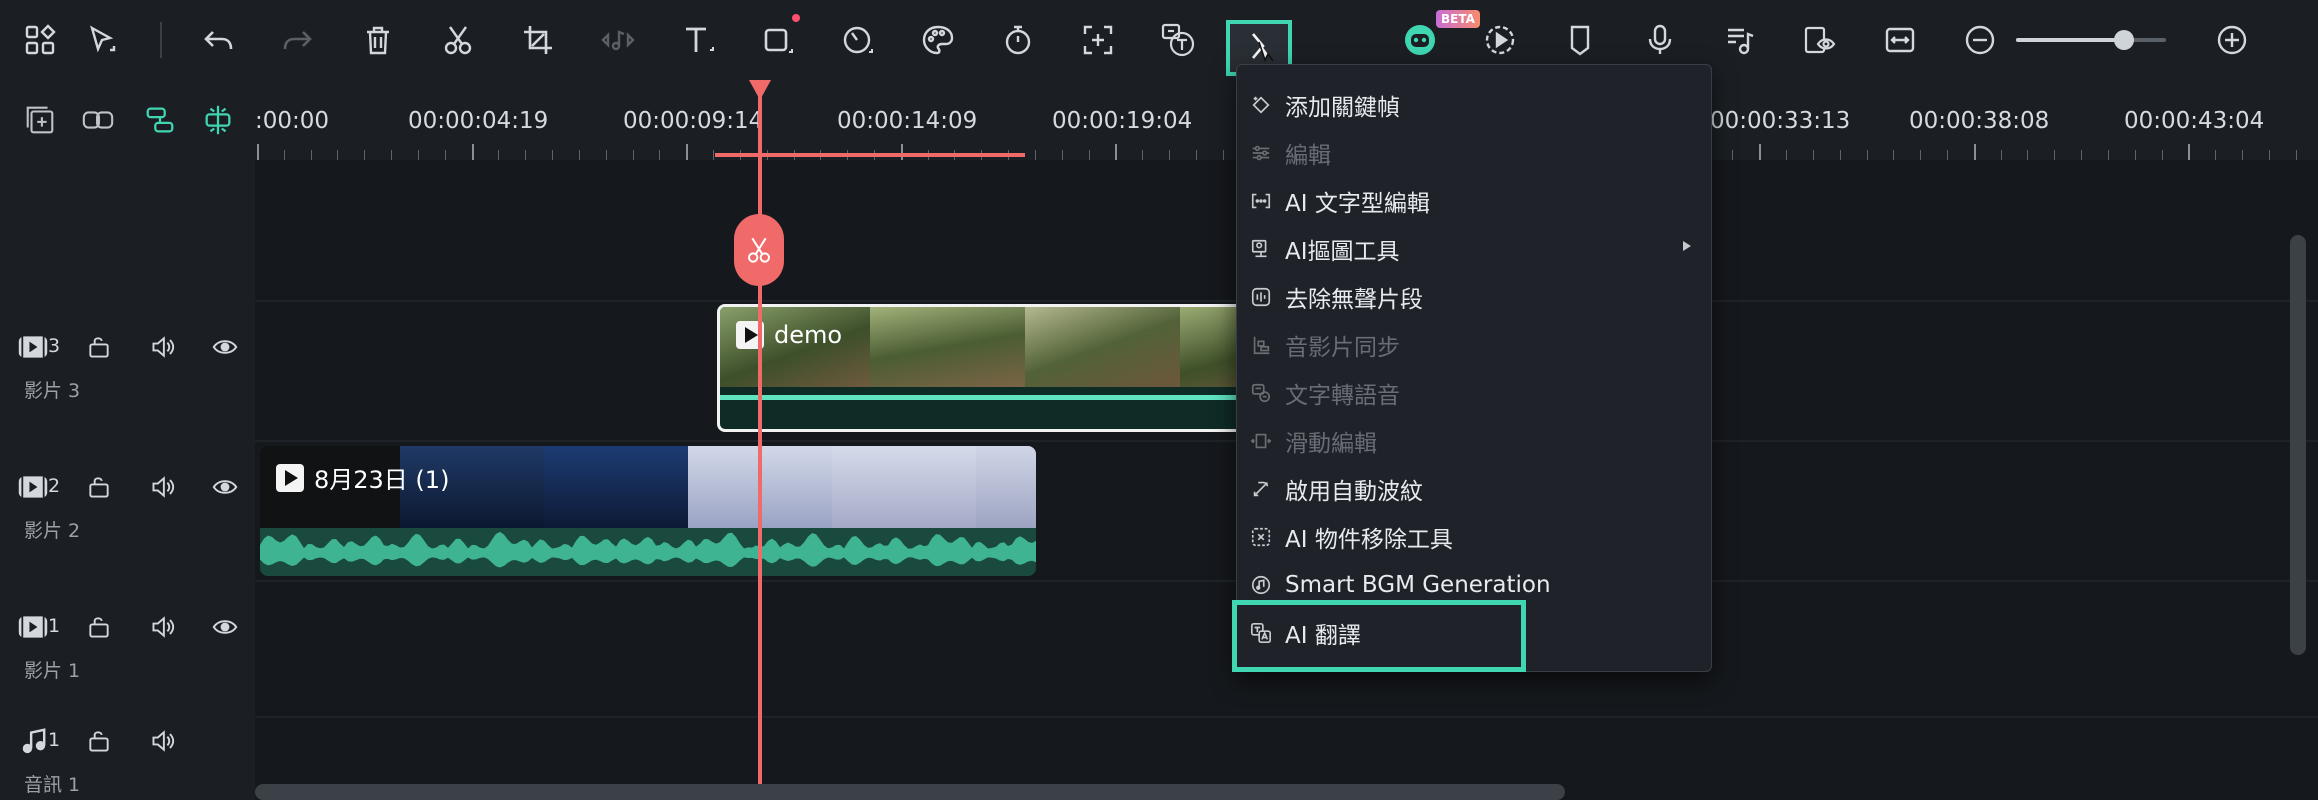 The height and width of the screenshot is (800, 2318). Describe the element at coordinates (218, 40) in the screenshot. I see `undo-icon` at that location.